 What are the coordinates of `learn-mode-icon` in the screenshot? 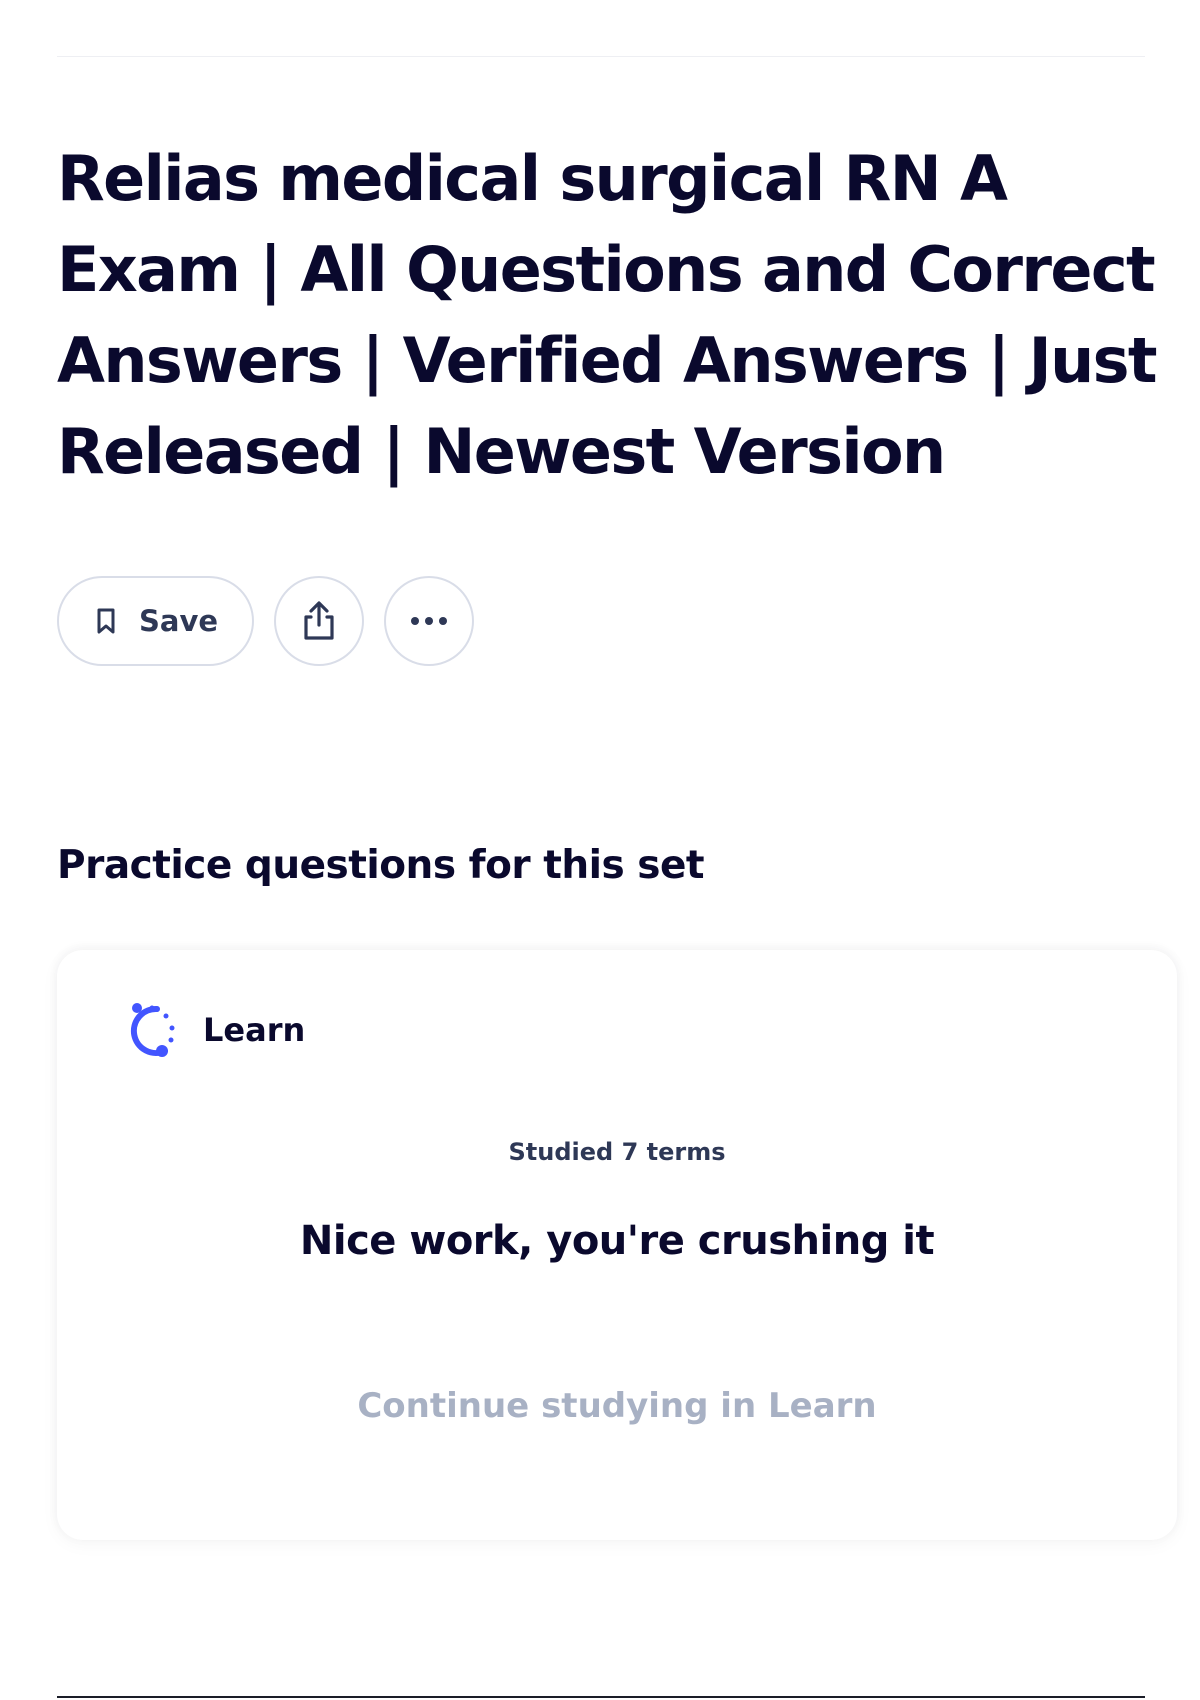 It's located at (149, 1030).